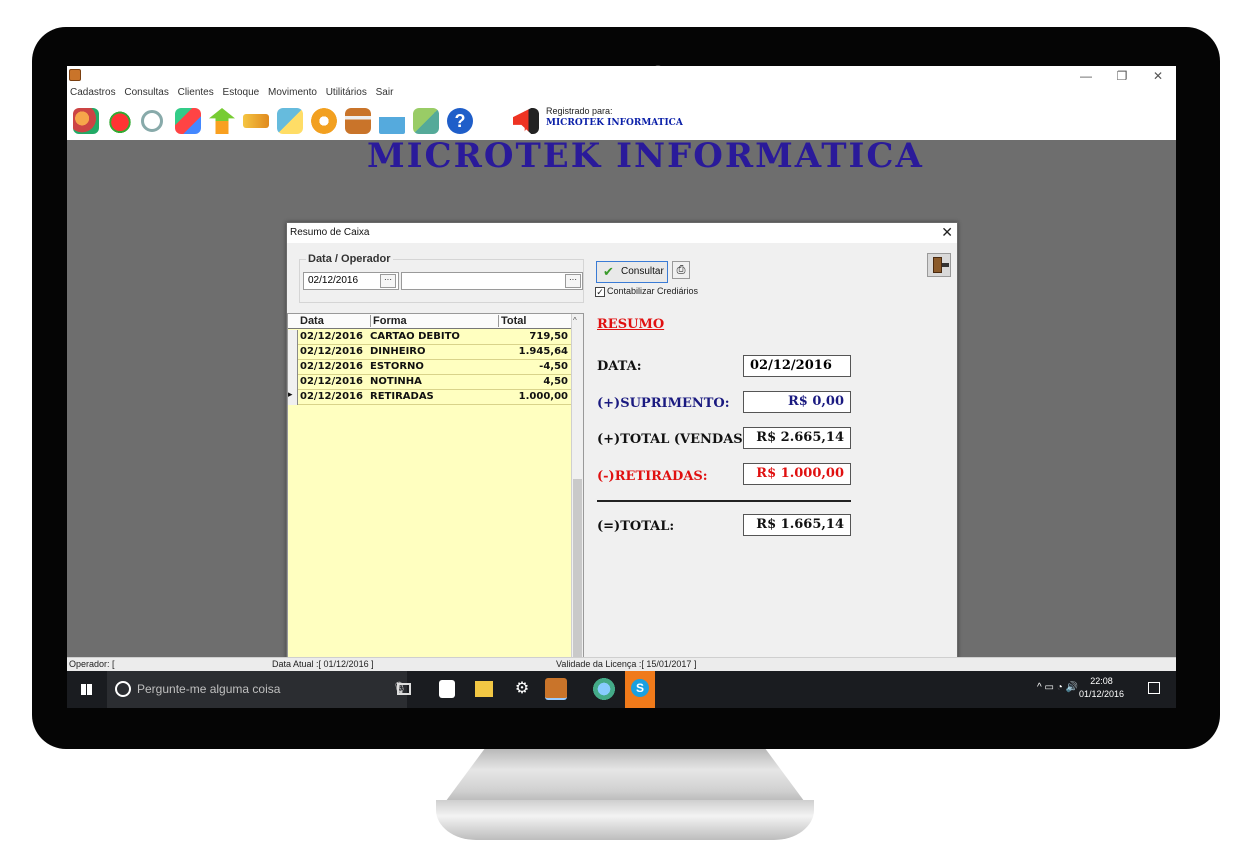 This screenshot has width=1250, height=850. Describe the element at coordinates (625, 820) in the screenshot. I see `monitor-stand-base` at that location.